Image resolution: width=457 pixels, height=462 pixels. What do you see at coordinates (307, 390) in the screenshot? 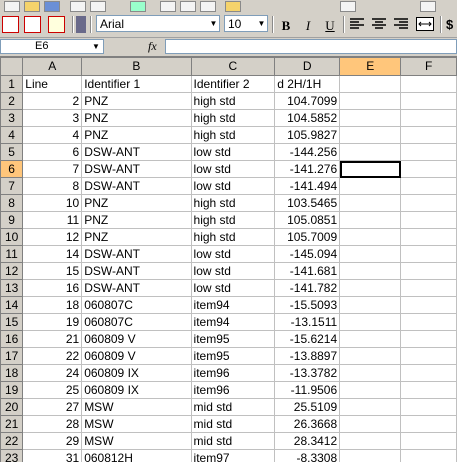
I see `cell-d: -11.9506` at bounding box center [307, 390].